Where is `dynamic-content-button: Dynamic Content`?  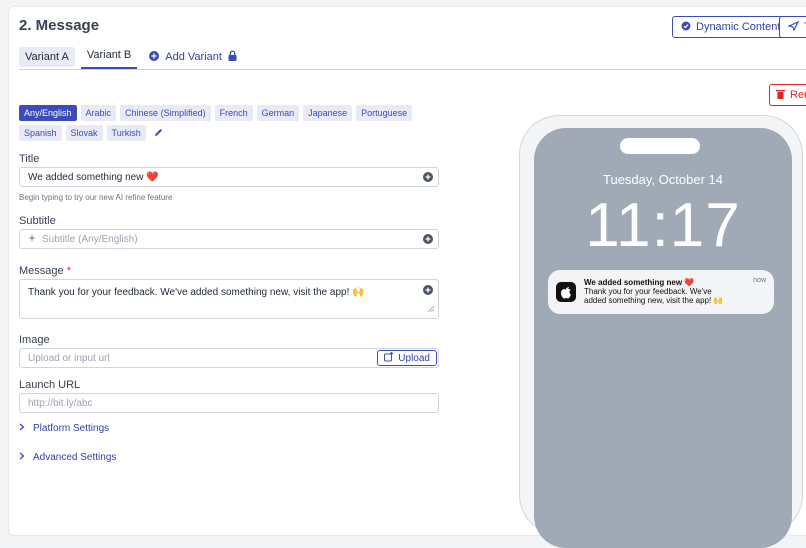
dynamic-content-button: Dynamic Content is located at coordinates (731, 27).